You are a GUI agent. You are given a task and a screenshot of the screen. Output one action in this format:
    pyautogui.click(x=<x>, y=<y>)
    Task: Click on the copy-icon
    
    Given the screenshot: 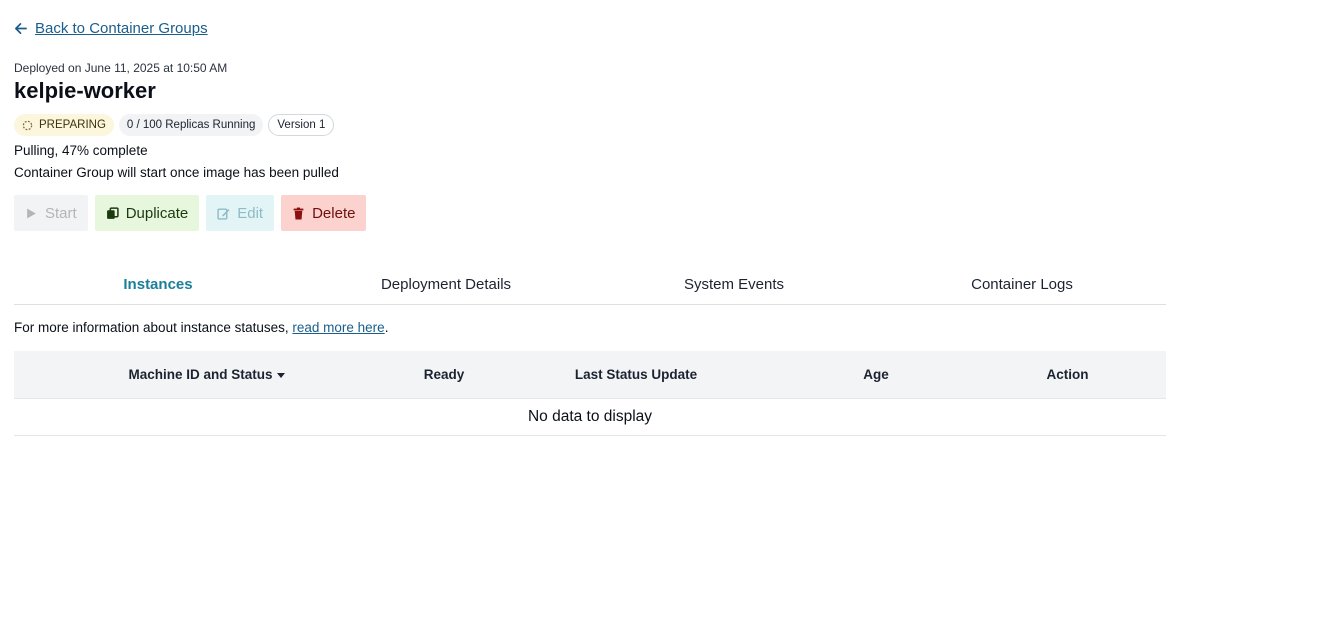 What is the action you would take?
    pyautogui.click(x=112, y=212)
    